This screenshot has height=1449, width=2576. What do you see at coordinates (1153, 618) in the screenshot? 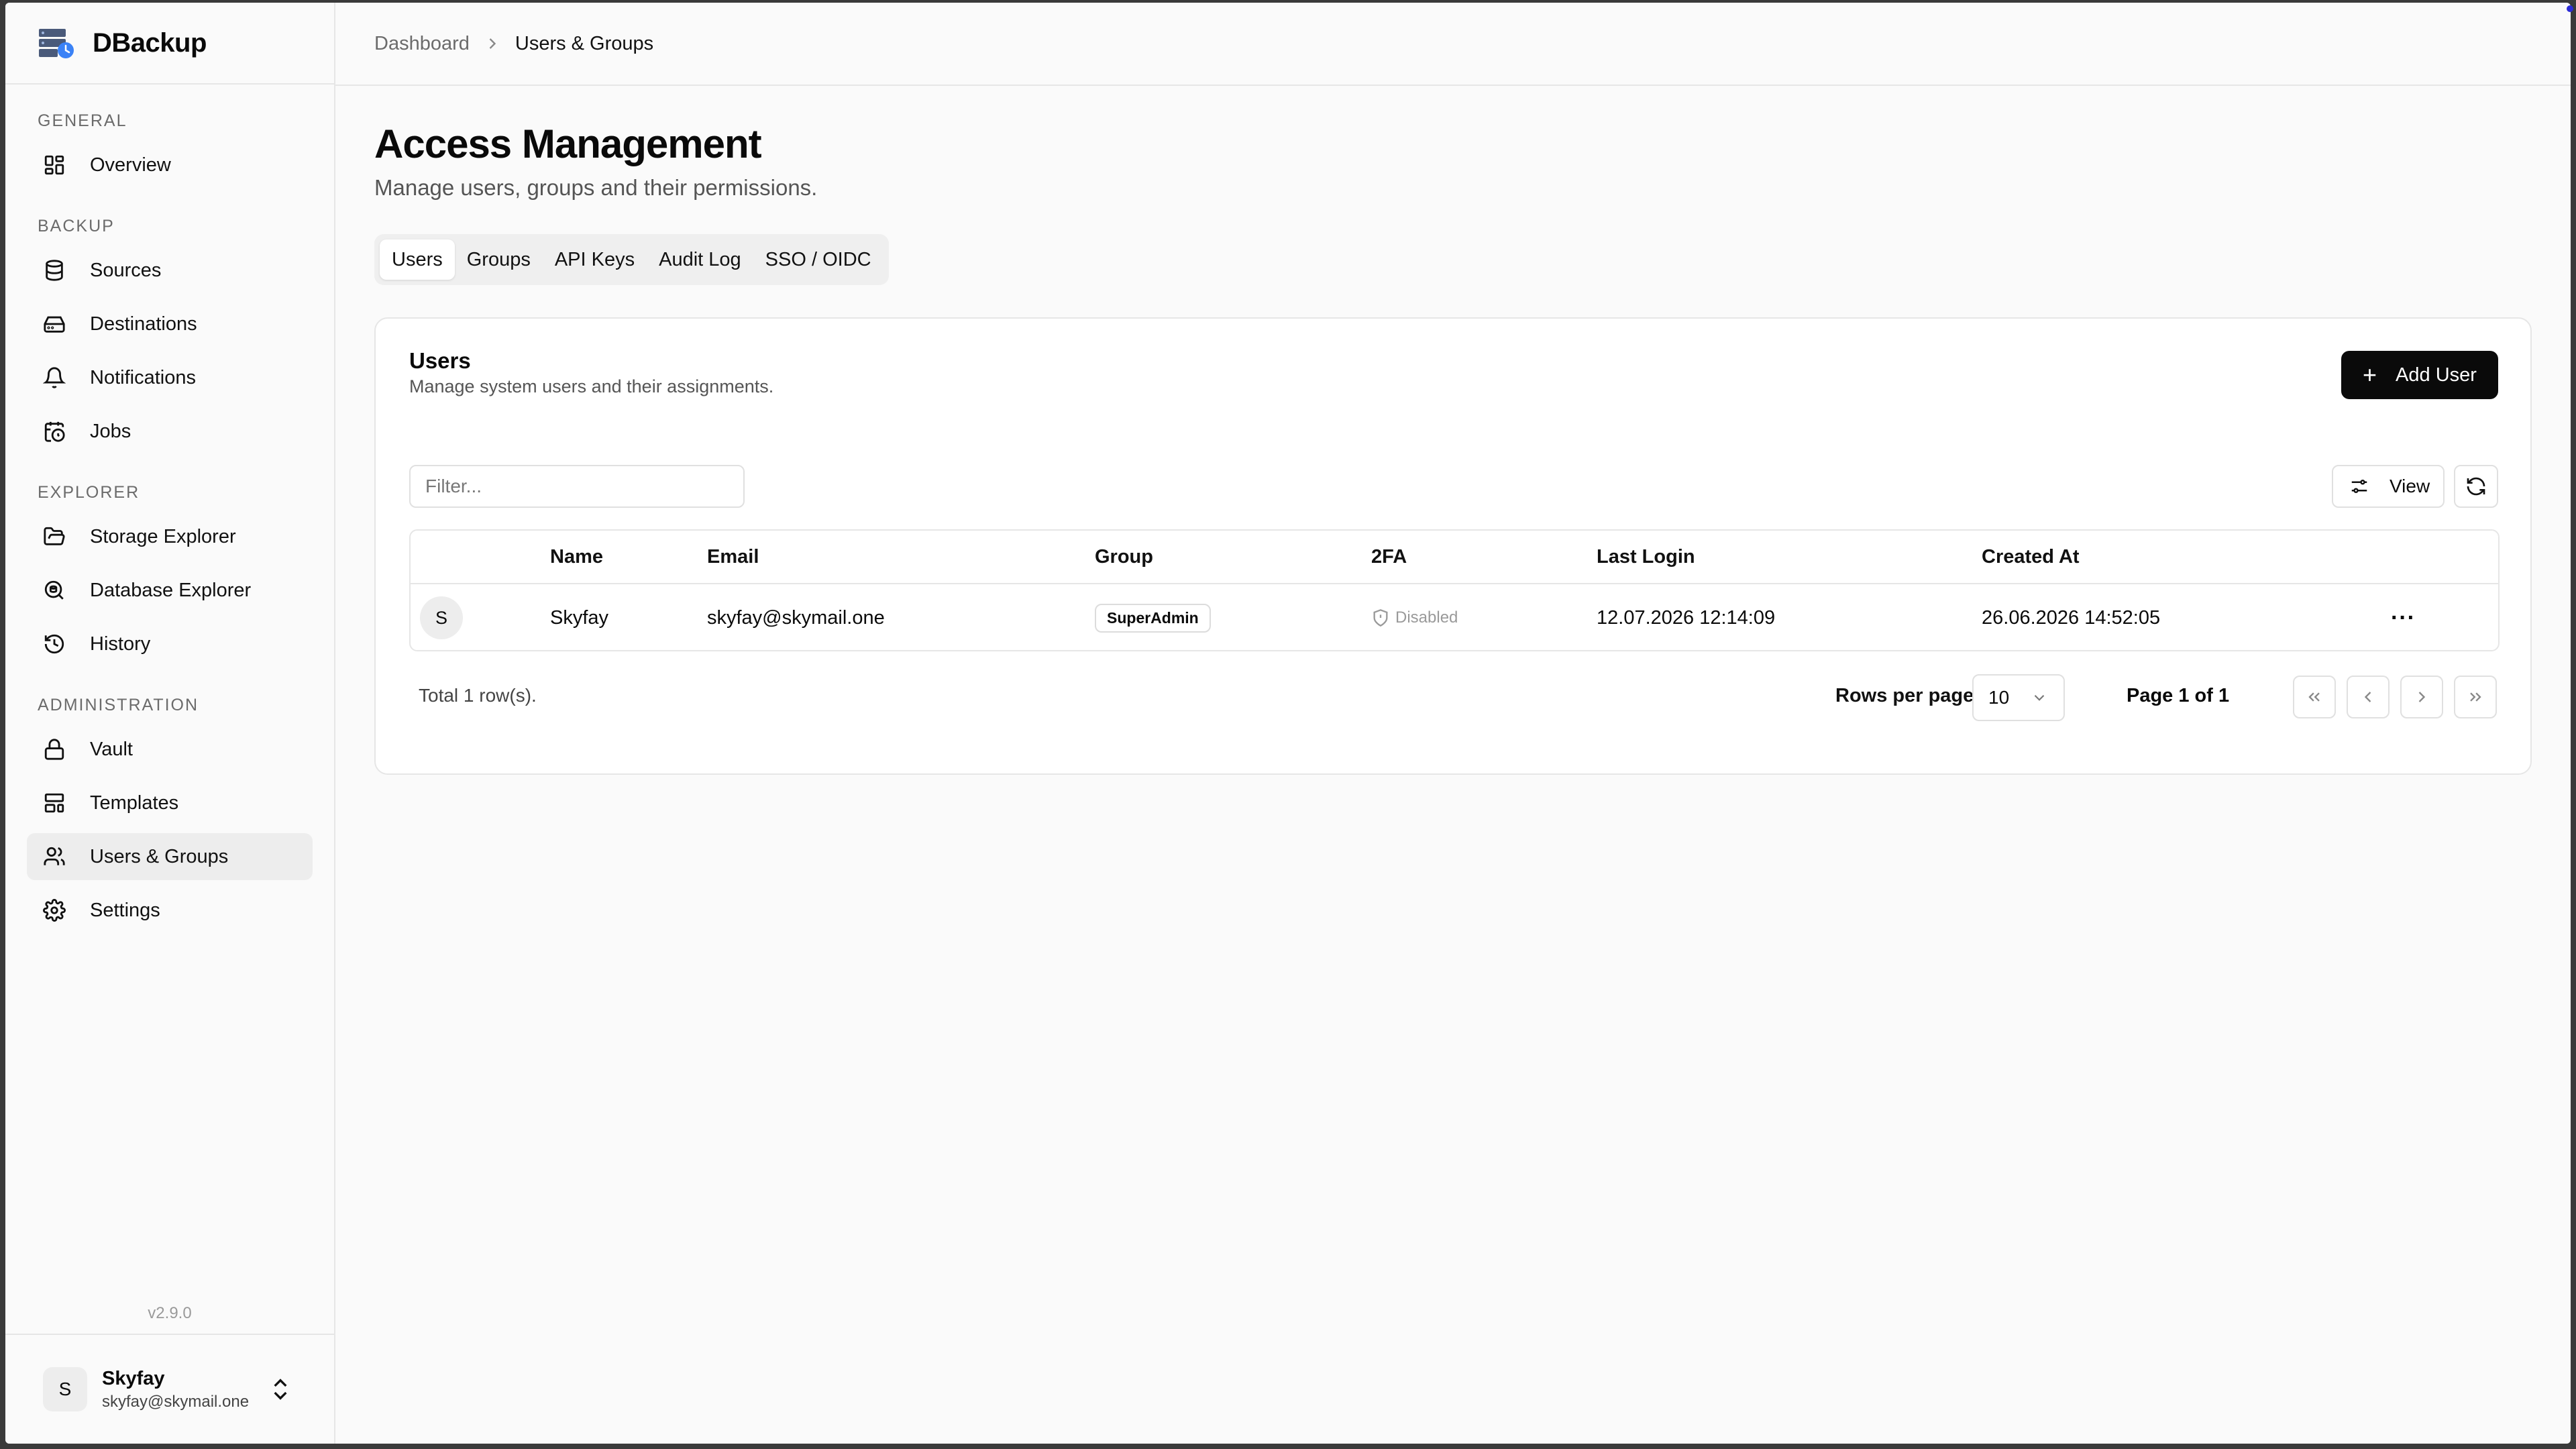
I see `group-badge: SuperAdmin` at bounding box center [1153, 618].